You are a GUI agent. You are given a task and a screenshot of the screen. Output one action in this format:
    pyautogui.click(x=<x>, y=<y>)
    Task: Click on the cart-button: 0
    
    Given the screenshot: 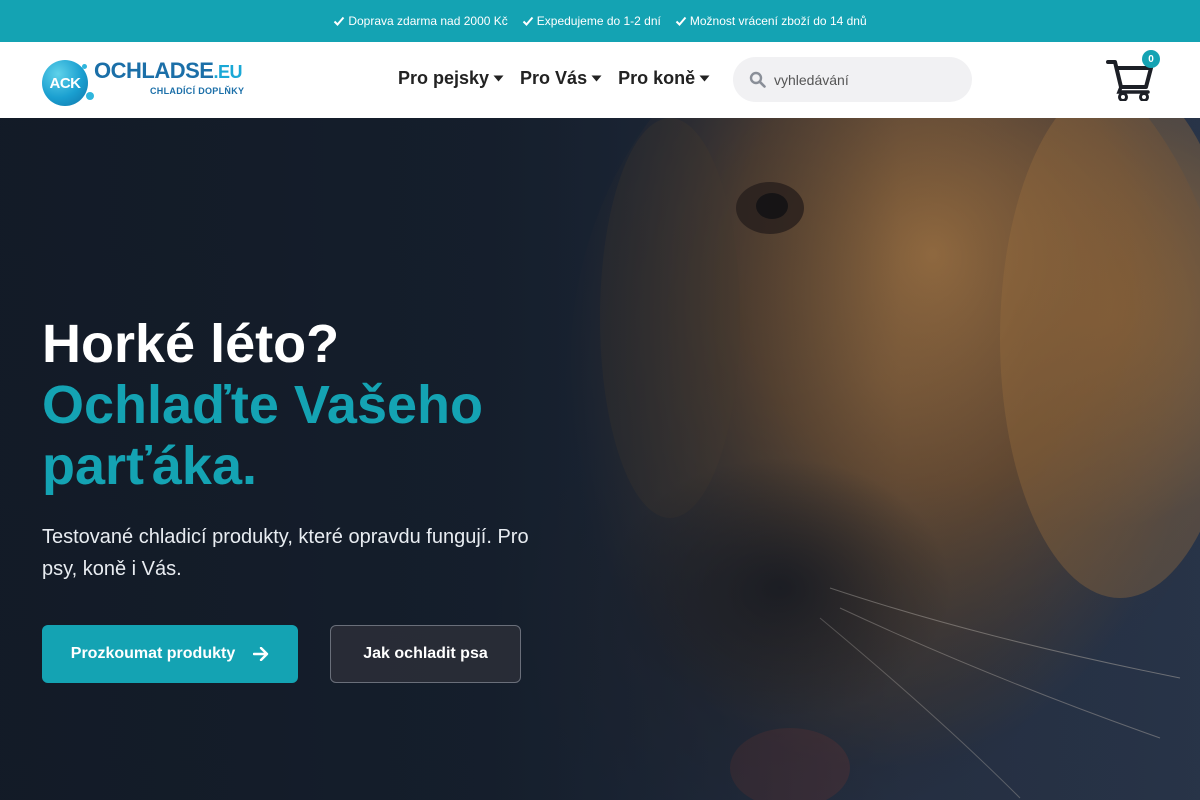 What is the action you would take?
    pyautogui.click(x=1134, y=76)
    